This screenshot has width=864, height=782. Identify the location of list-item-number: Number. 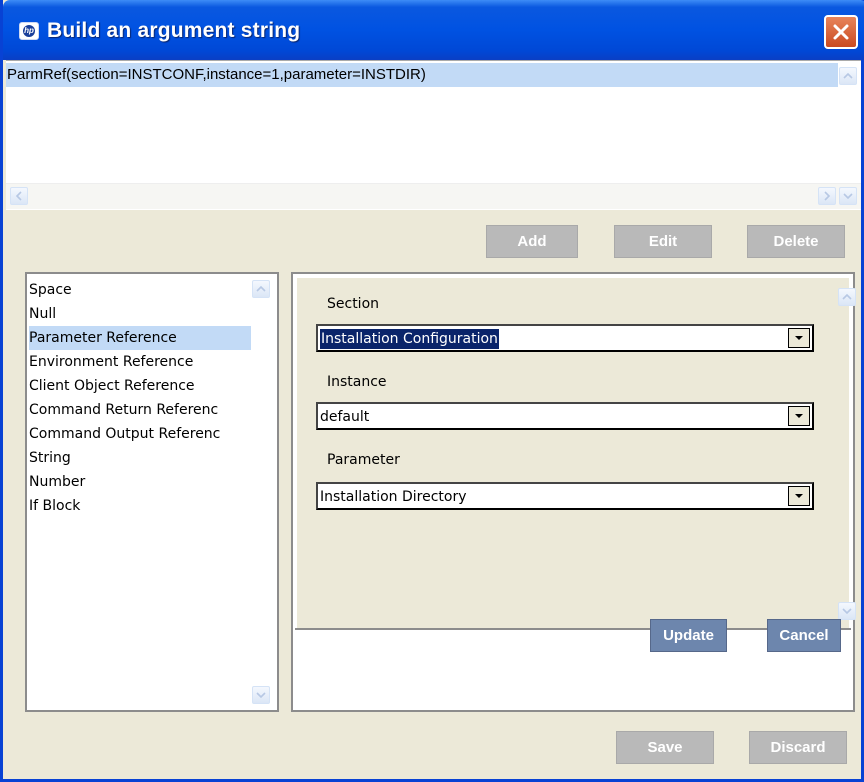
(140, 482).